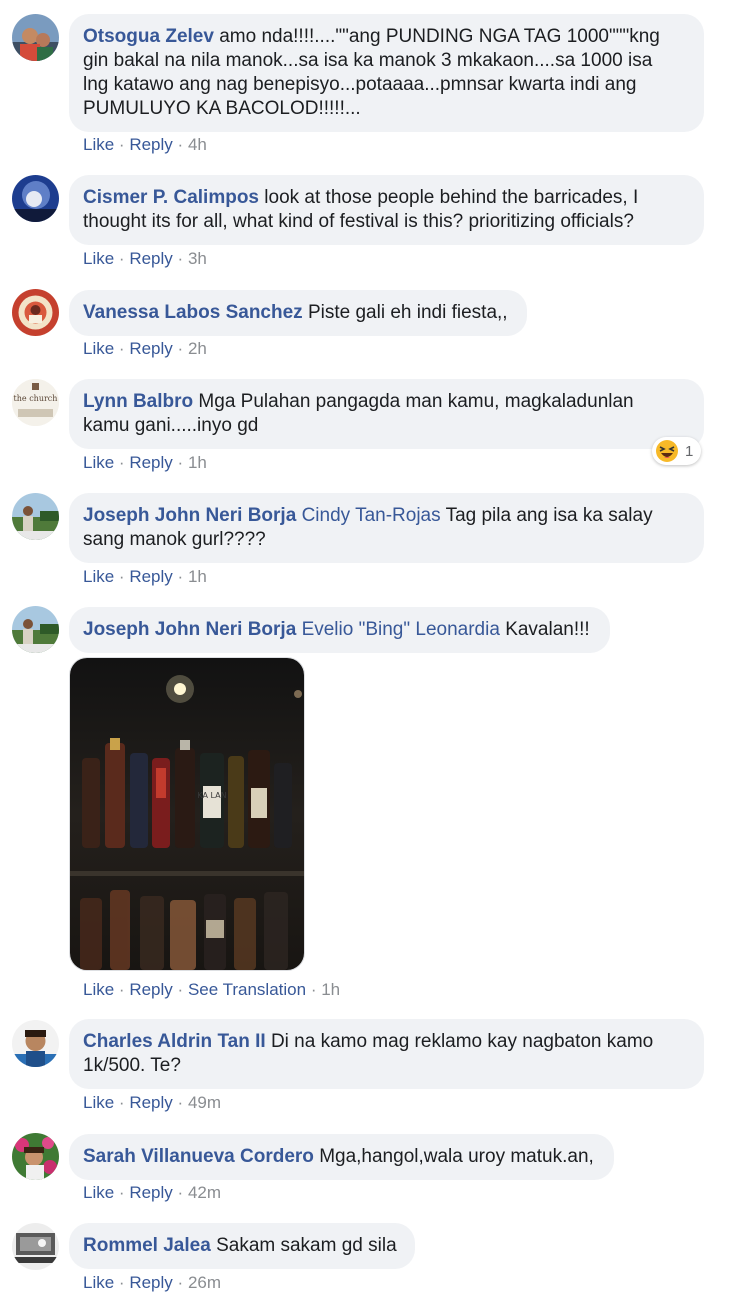 Image resolution: width=750 pixels, height=1300 pixels. Describe the element at coordinates (171, 425) in the screenshot. I see `comment-text: kamu gani.....inyo gd` at that location.